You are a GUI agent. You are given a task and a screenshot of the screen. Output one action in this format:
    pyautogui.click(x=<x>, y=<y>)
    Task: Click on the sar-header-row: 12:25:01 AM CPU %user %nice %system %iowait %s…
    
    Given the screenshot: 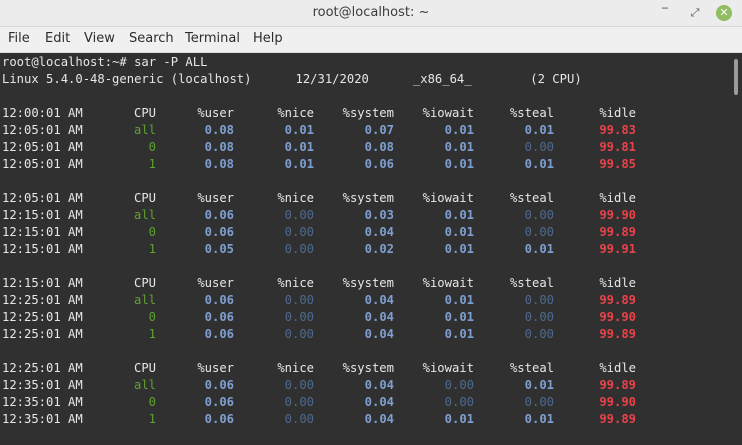 What is the action you would take?
    pyautogui.click(x=352, y=368)
    